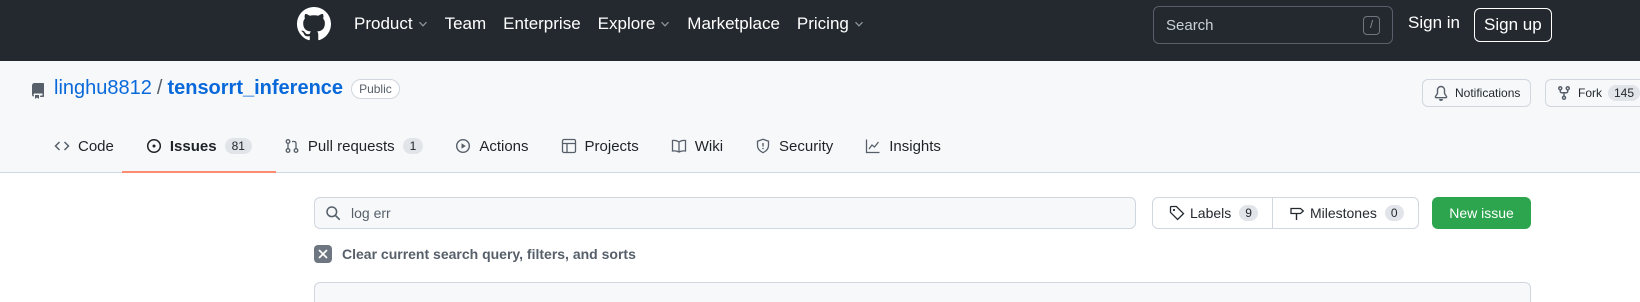  I want to click on fork-count: 145, so click(1624, 93).